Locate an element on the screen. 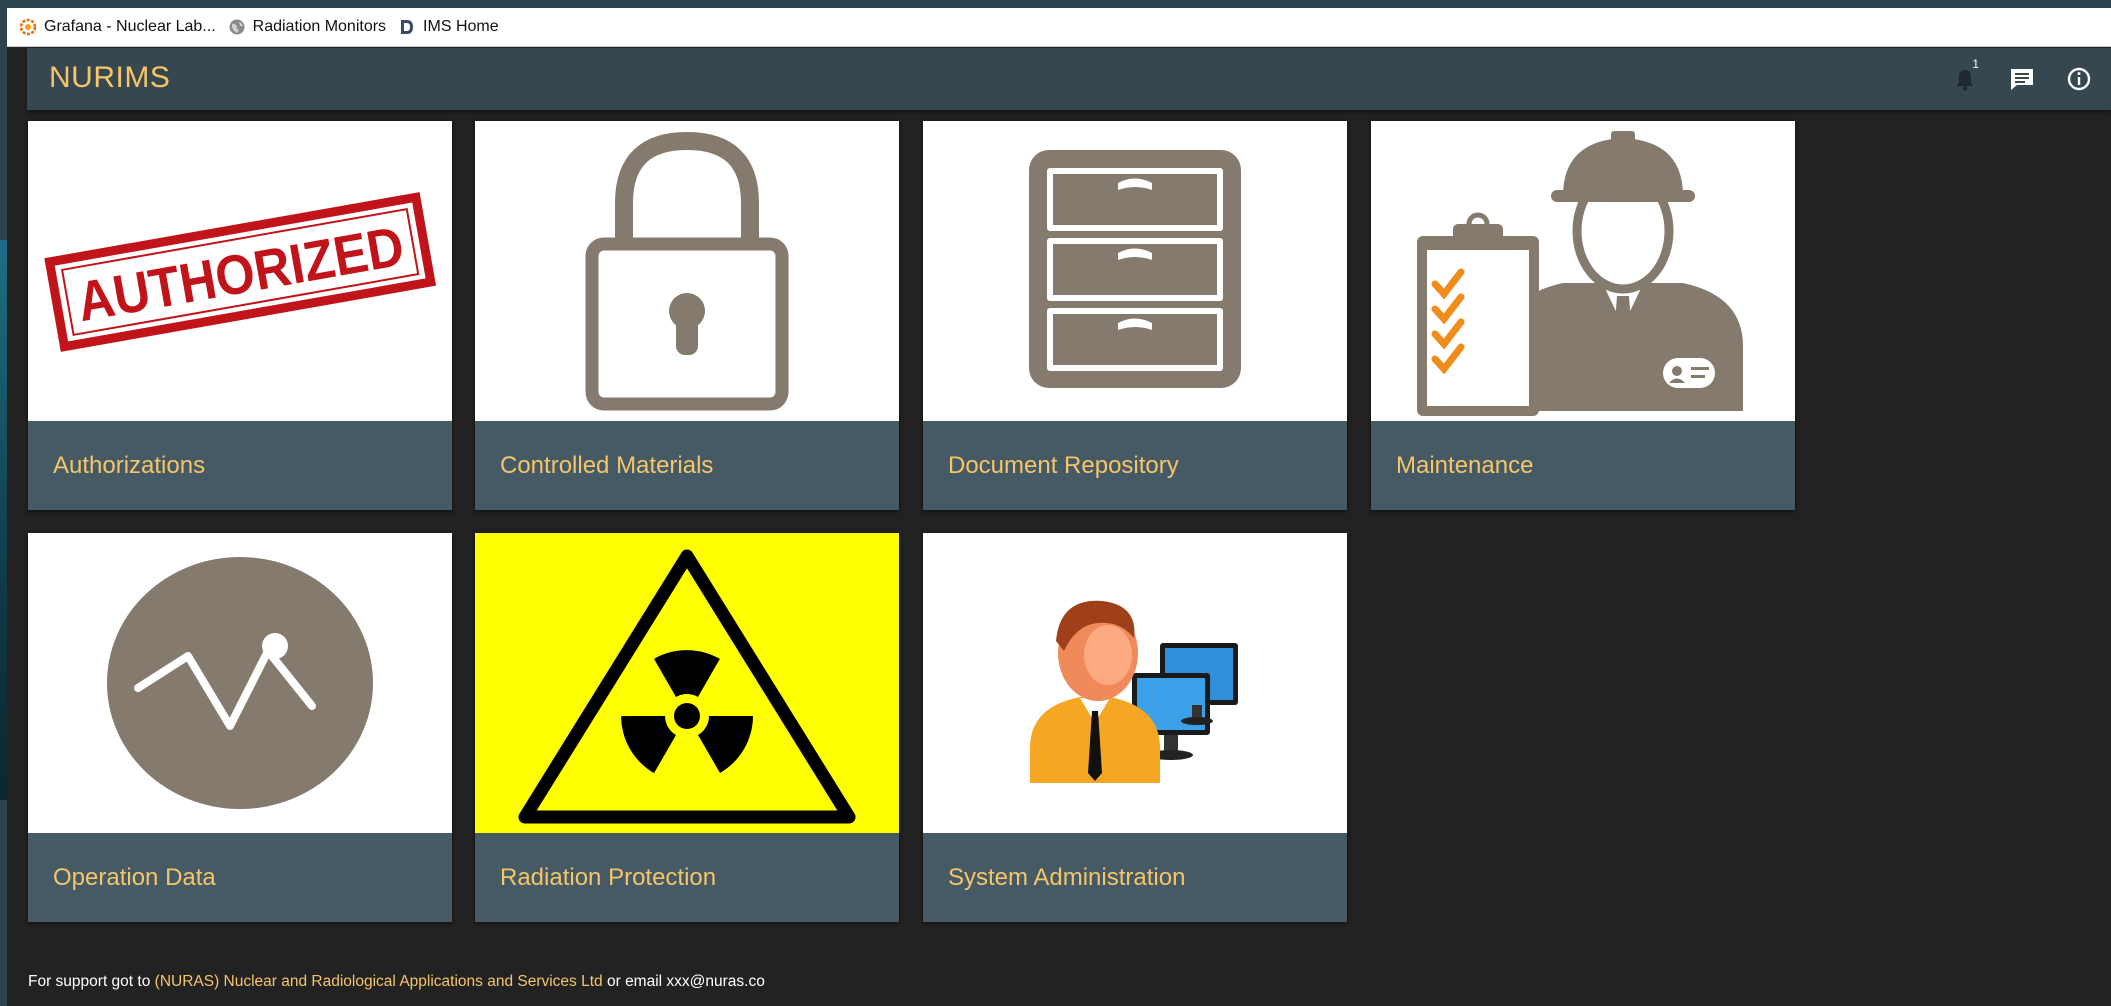 This screenshot has height=1006, width=2111. tile-controlled-materials: Controlled Materials is located at coordinates (687, 315).